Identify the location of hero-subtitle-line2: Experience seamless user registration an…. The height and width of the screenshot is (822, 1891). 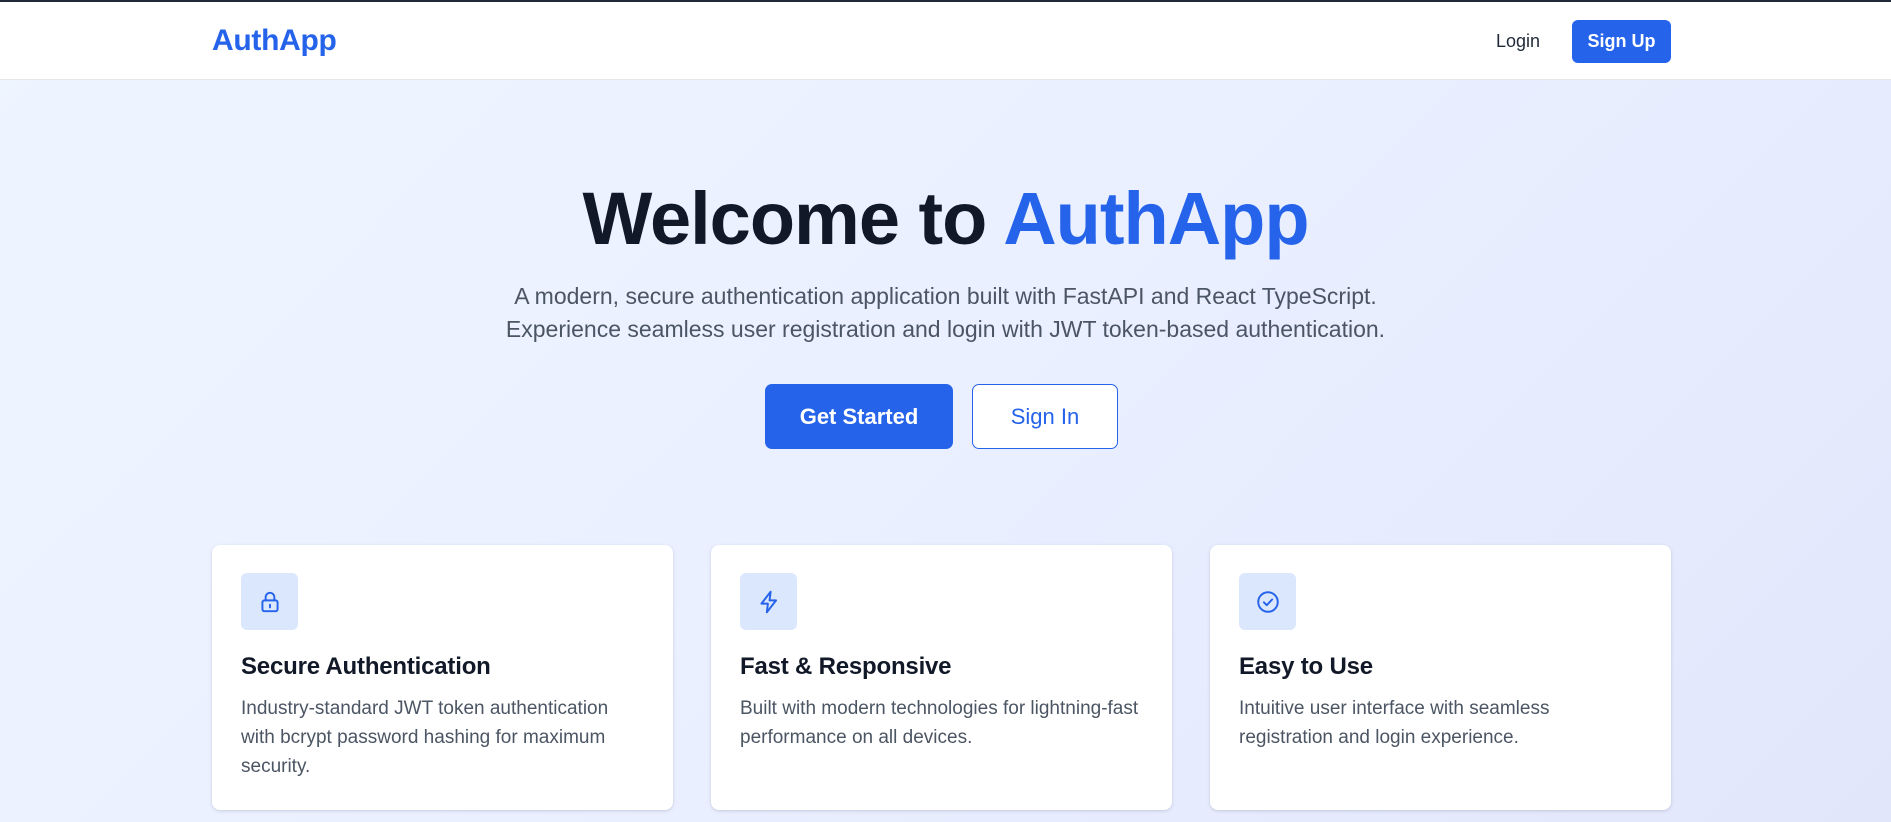
(945, 329).